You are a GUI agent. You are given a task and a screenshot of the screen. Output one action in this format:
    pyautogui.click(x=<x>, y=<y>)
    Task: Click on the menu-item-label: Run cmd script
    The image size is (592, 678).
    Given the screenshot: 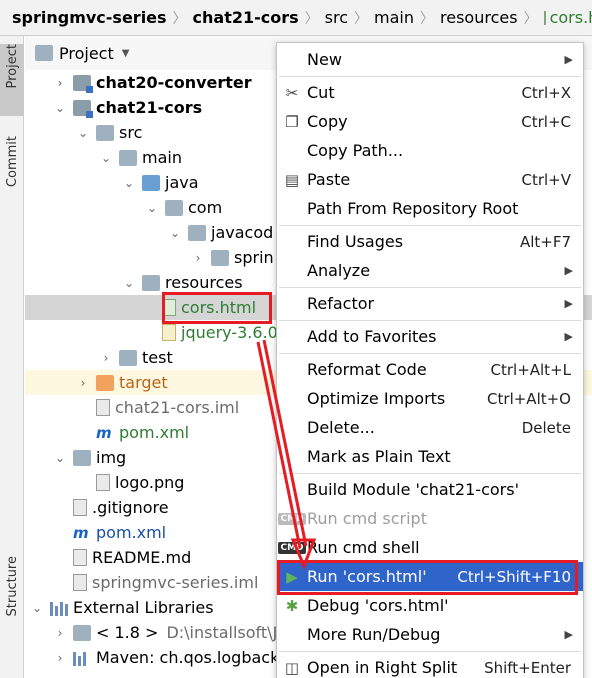 What is the action you would take?
    pyautogui.click(x=367, y=518)
    